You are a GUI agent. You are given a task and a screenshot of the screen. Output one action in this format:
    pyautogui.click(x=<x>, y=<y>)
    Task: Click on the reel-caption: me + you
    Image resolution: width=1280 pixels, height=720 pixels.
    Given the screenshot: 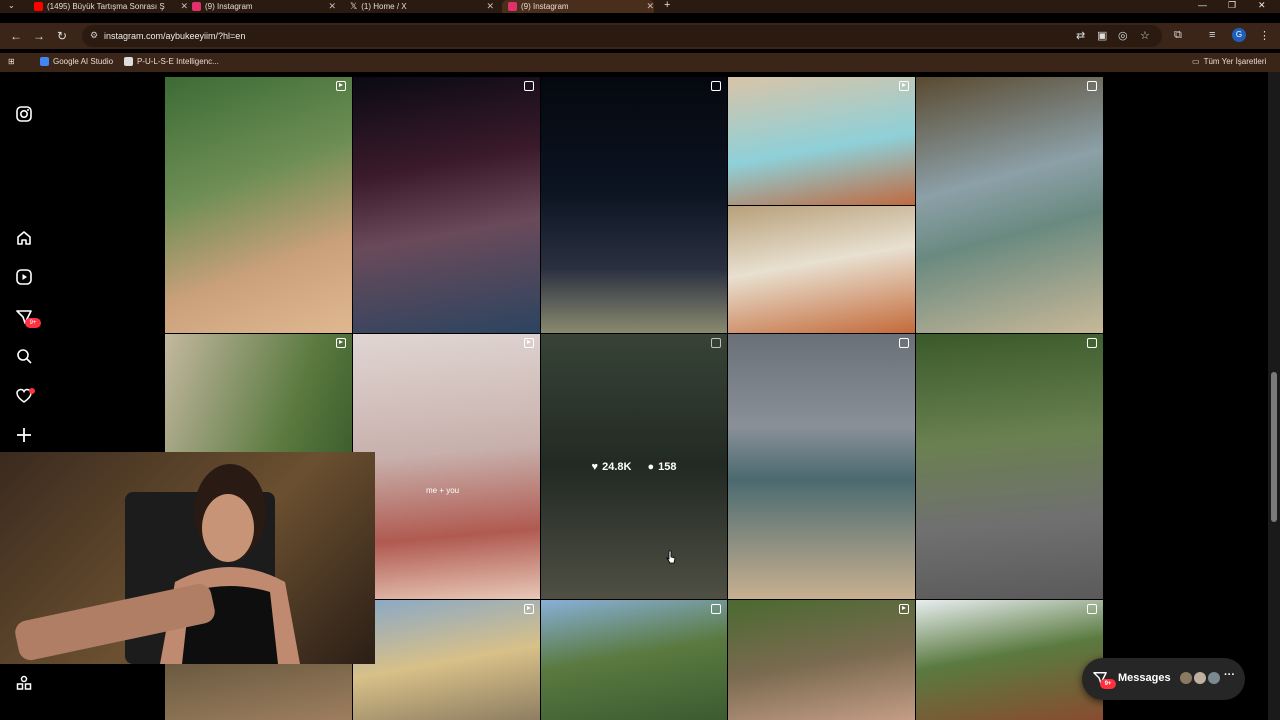 What is the action you would take?
    pyautogui.click(x=443, y=490)
    